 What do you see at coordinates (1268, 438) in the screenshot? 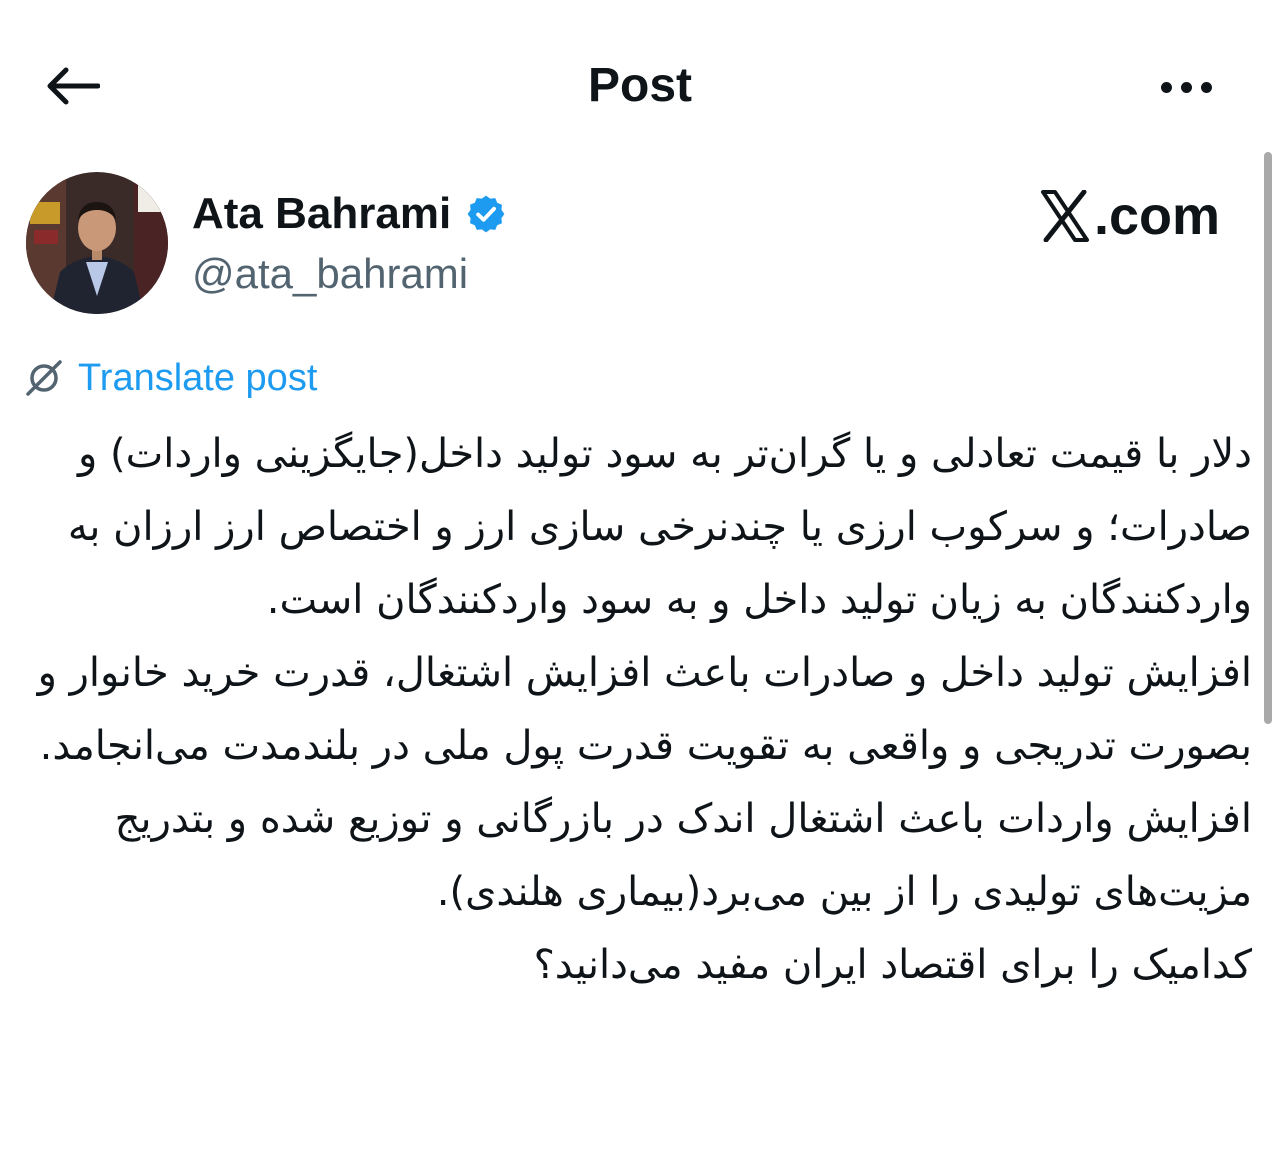
I see `vertical-scrollbar` at bounding box center [1268, 438].